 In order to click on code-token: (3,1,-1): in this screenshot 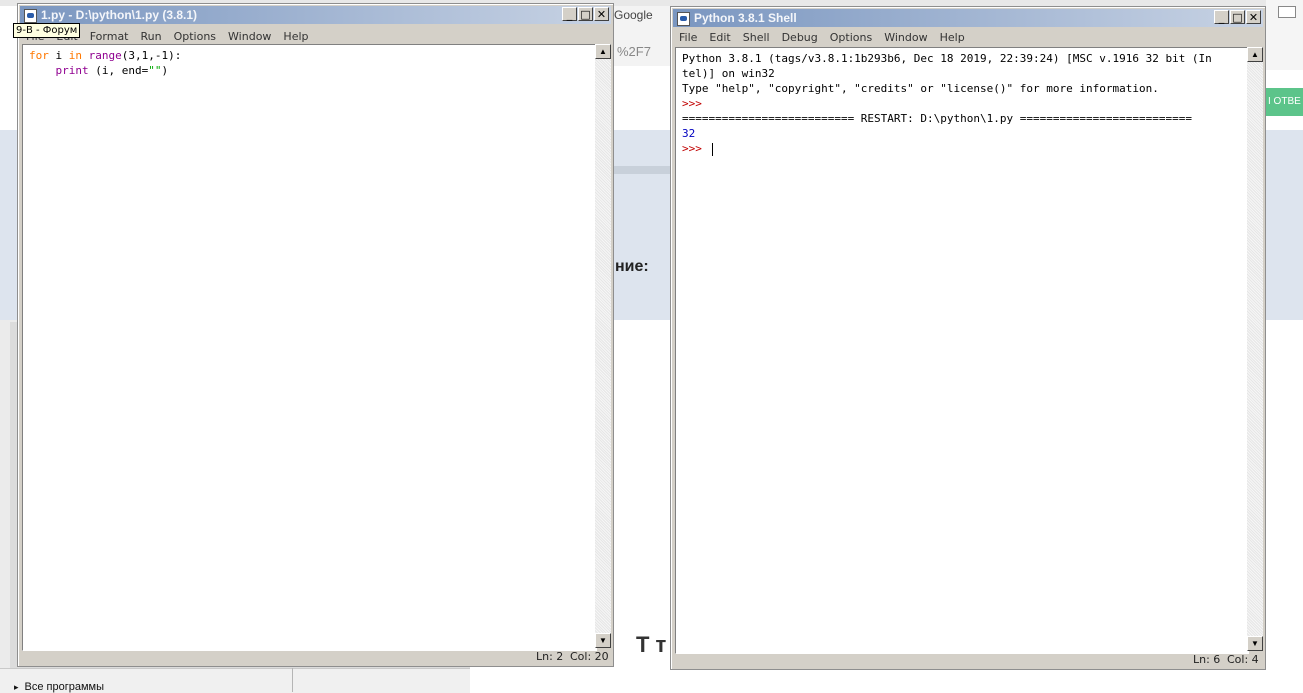, I will do `click(151, 55)`.